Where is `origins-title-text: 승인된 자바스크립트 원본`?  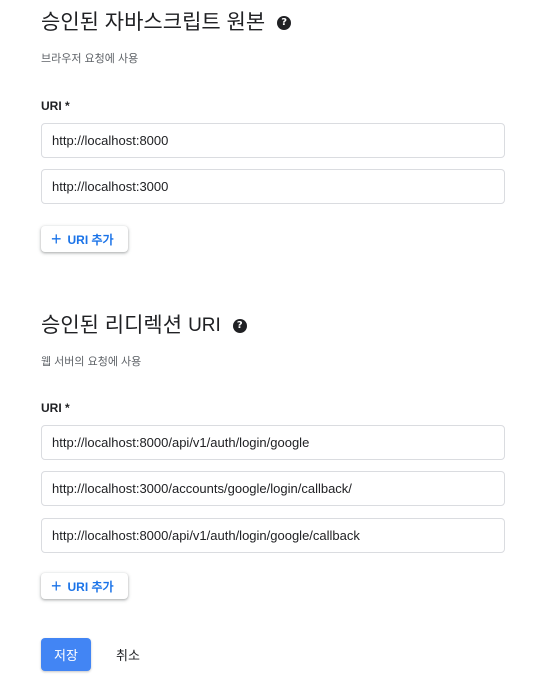
origins-title-text: 승인된 자바스크립트 원본 is located at coordinates (153, 22).